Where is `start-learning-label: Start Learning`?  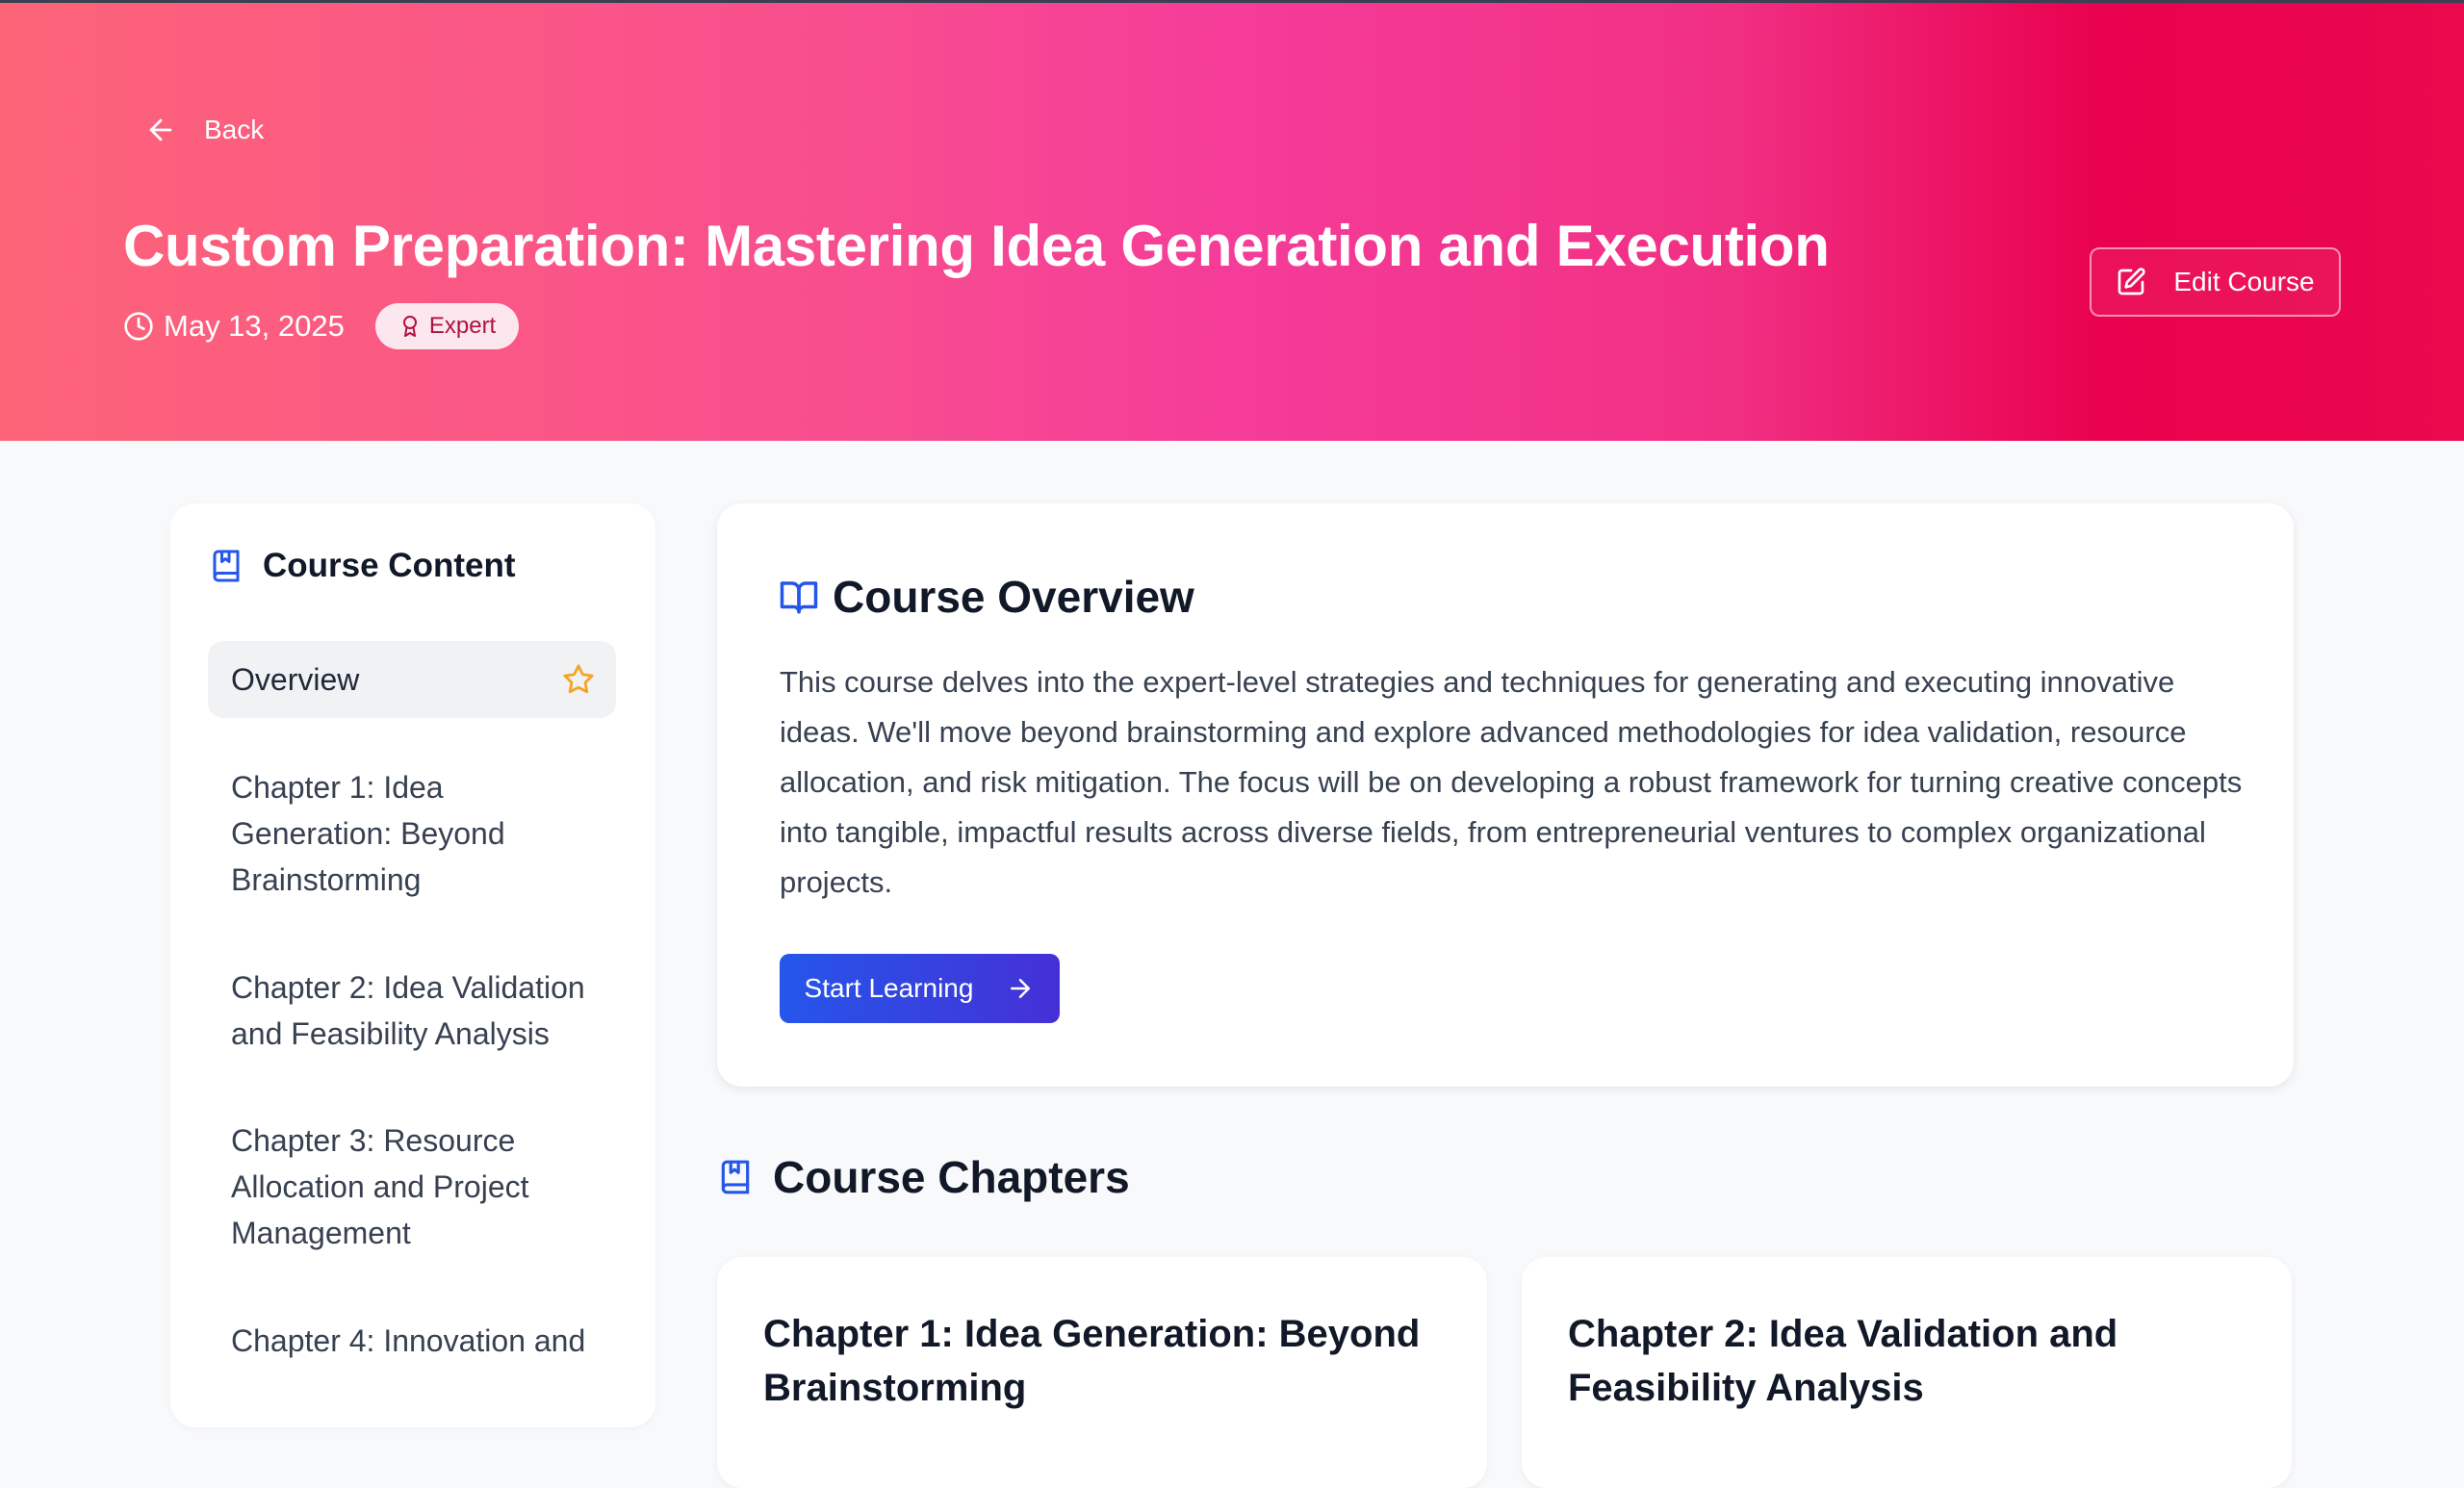 start-learning-label: Start Learning is located at coordinates (889, 988).